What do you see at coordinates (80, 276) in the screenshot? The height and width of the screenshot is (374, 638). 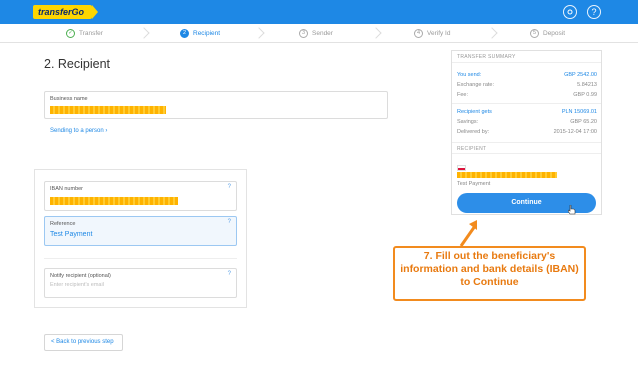 I see `field-label: Notify recipient (optional)` at bounding box center [80, 276].